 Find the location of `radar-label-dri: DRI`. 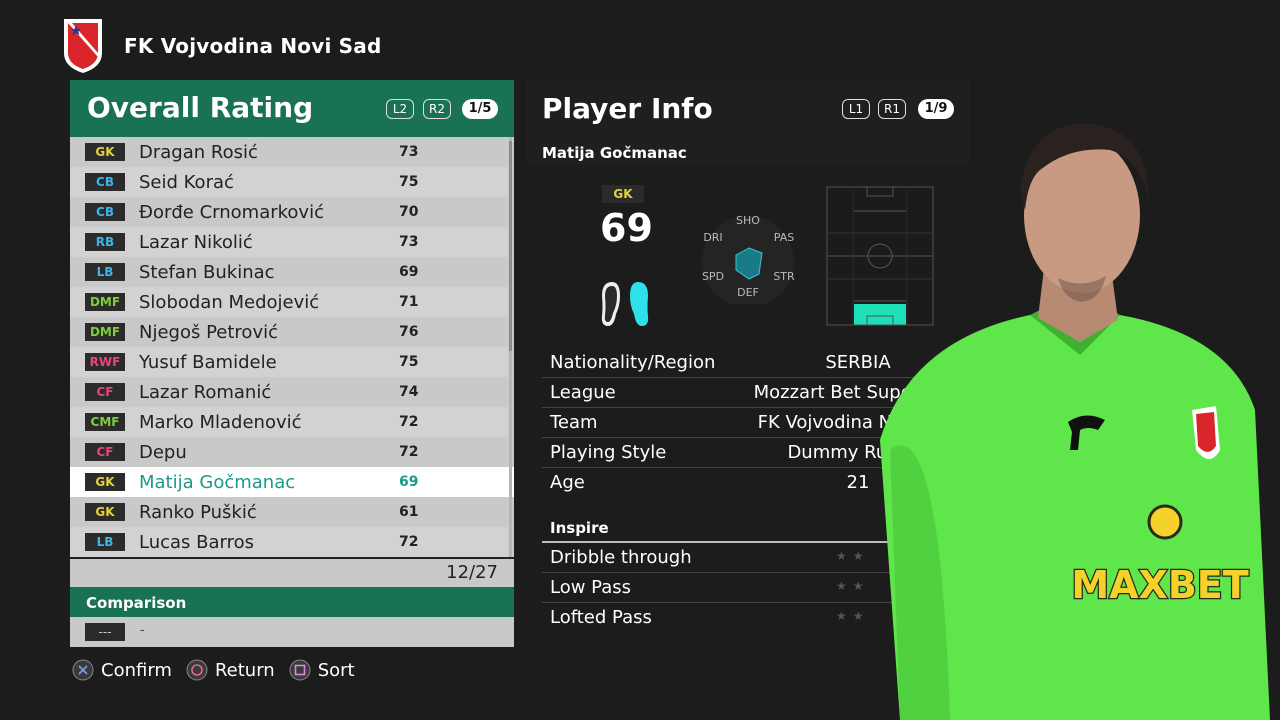

radar-label-dri: DRI is located at coordinates (712, 237).